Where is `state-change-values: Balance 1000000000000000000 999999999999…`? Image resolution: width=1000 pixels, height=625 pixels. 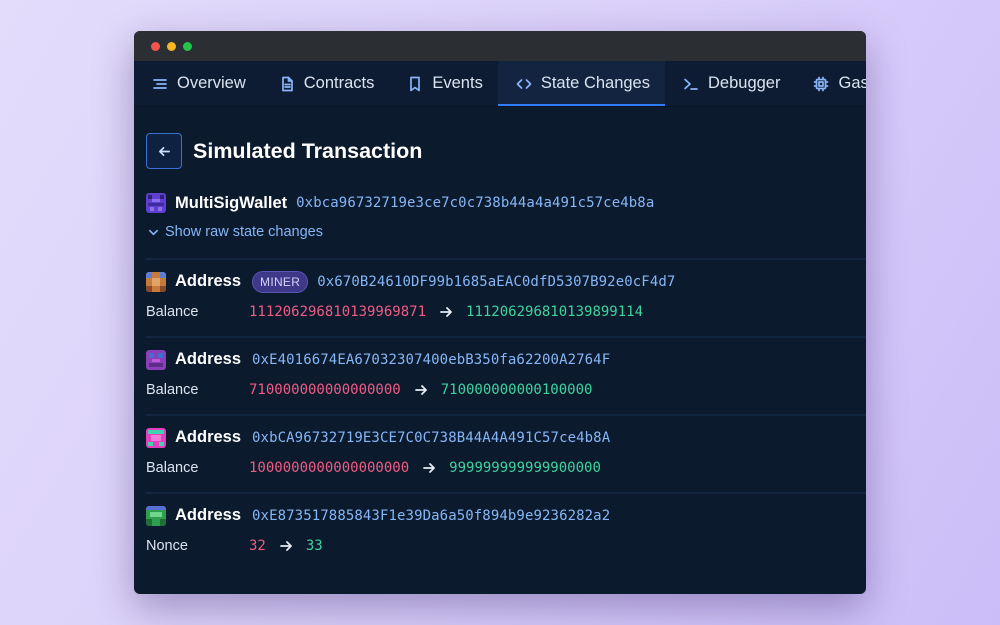 state-change-values: Balance 1000000000000000000 999999999999… is located at coordinates (506, 468).